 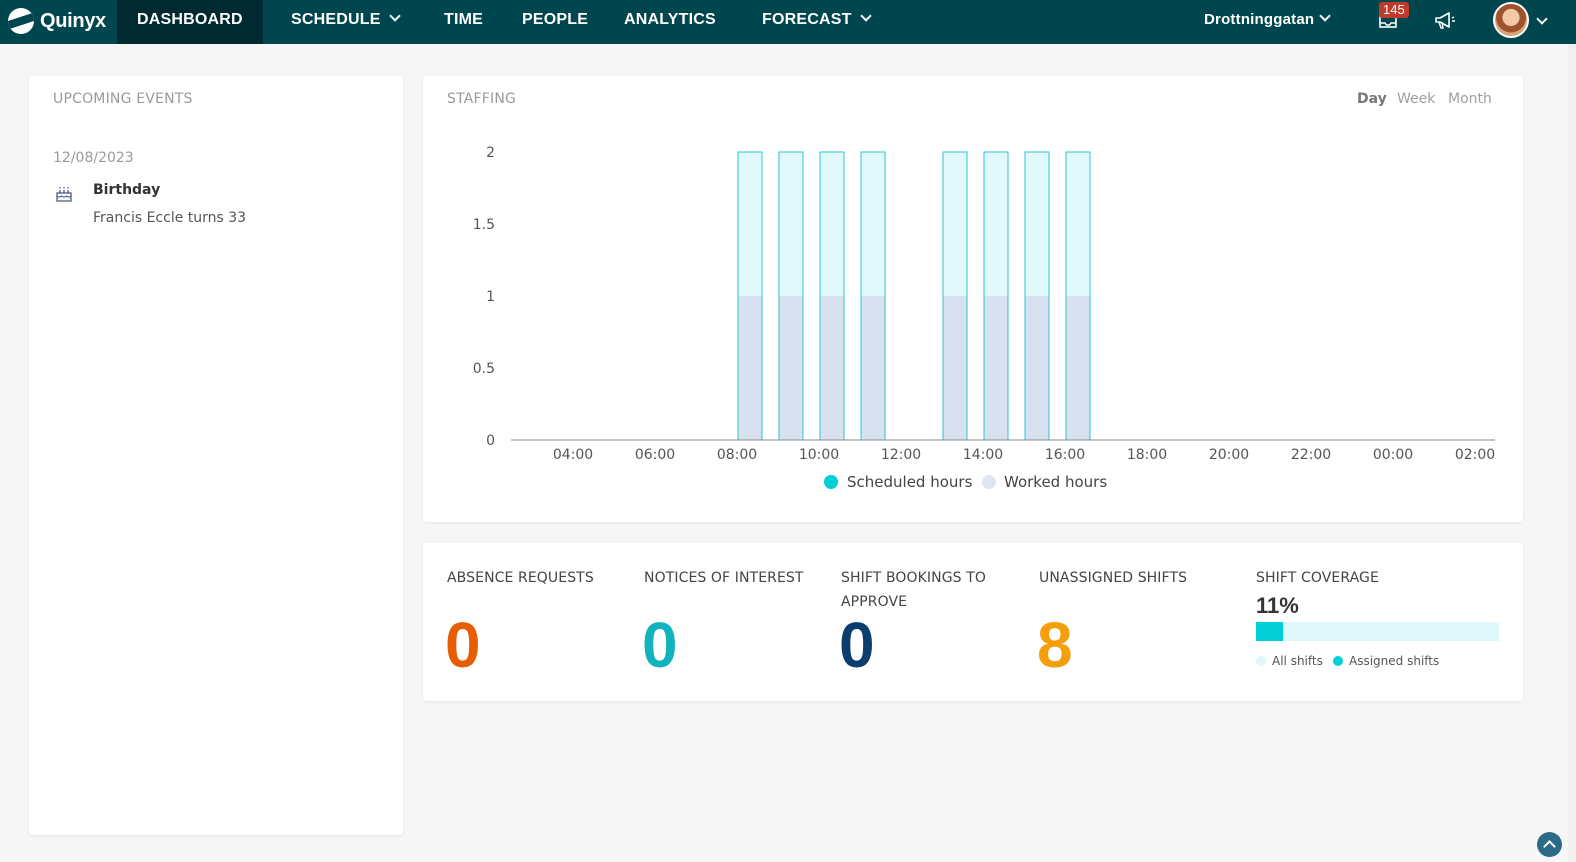 I want to click on notices-of-interest-value: 0, so click(x=660, y=645).